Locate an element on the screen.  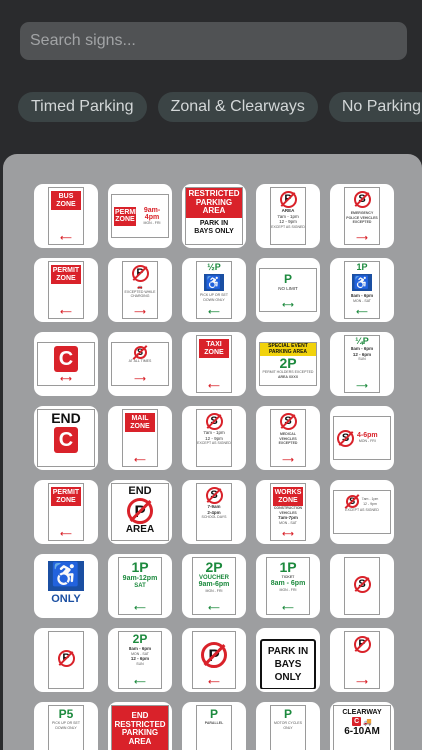
permit-zone-sign: PERMIT ZONE ⟵ is located at coordinates (66, 512).